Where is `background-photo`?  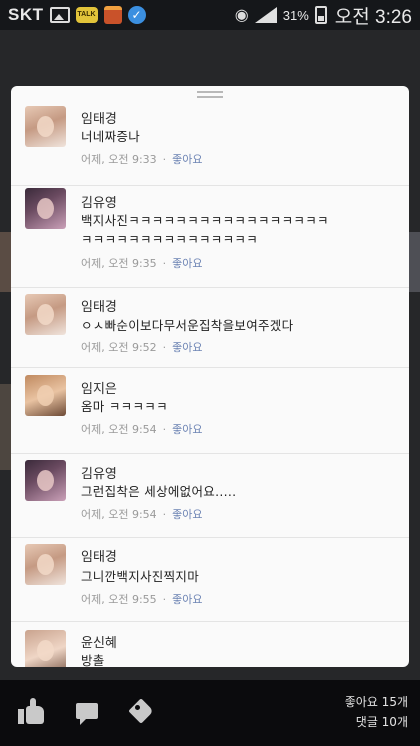 background-photo is located at coordinates (414, 262).